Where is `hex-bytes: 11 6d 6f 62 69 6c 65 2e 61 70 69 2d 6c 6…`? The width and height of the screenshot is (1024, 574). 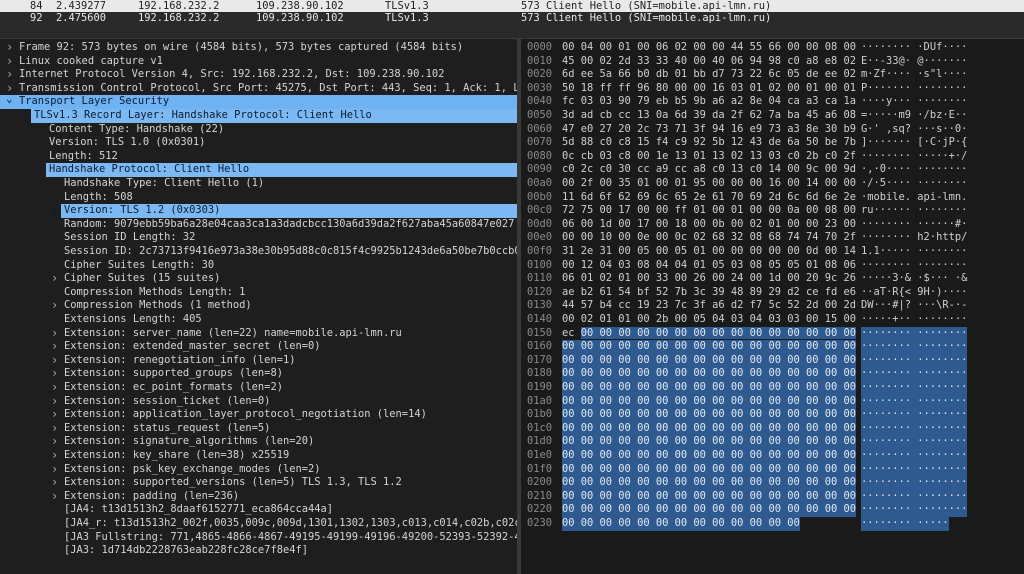
hex-bytes: 11 6d 6f 62 69 6c 65 2e 61 70 69 2d 6c 6… is located at coordinates (709, 198).